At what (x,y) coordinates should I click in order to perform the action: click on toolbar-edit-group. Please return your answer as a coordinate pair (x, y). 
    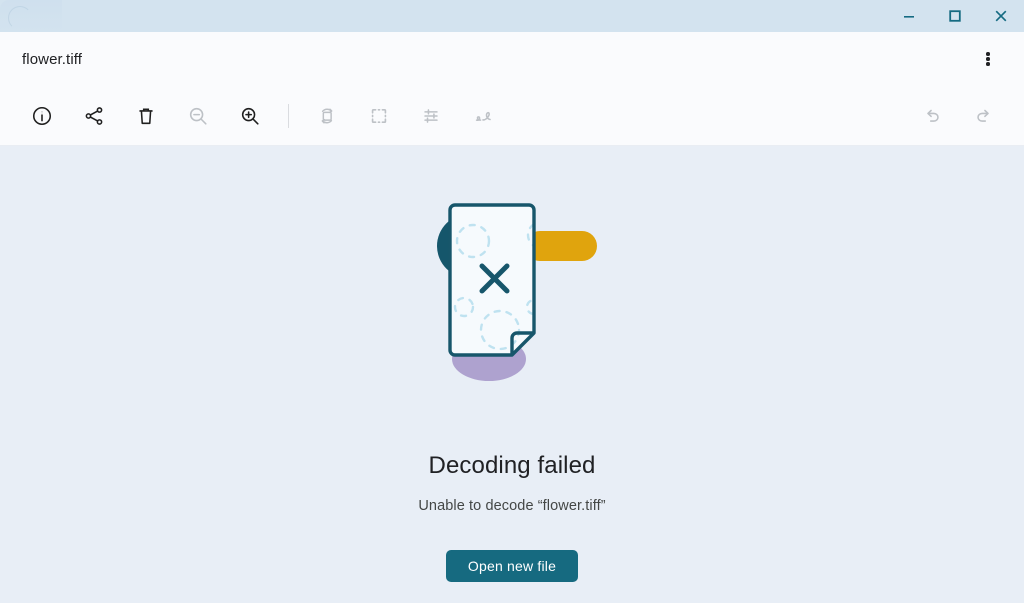
    Looking at the image, I should click on (405, 116).